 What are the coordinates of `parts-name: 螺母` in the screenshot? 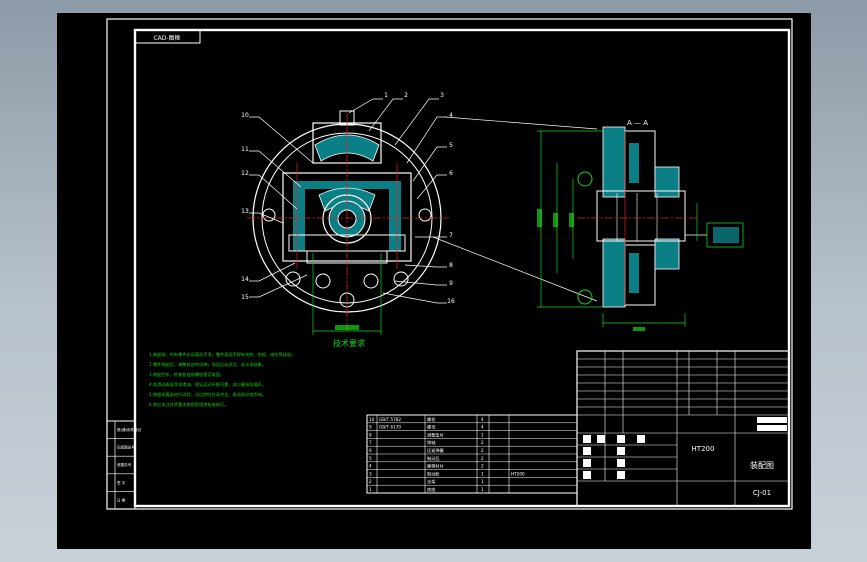 It's located at (431, 427).